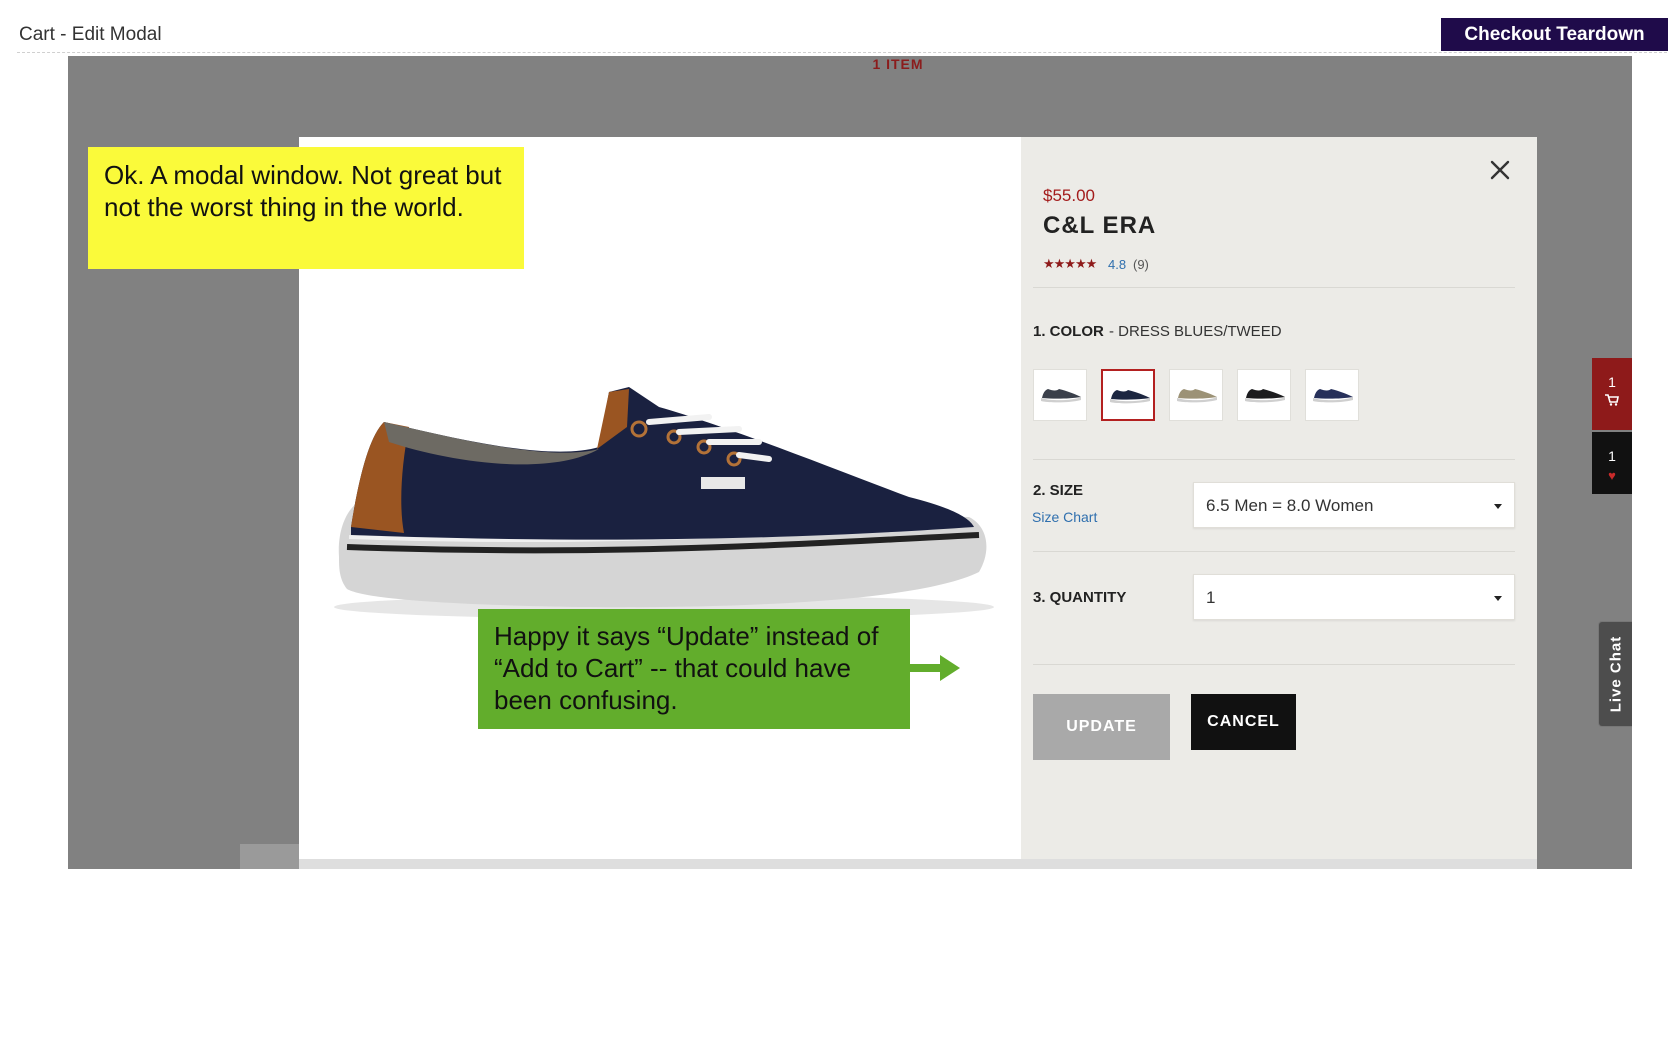  Describe the element at coordinates (1080, 597) in the screenshot. I see `quantity-step-label: 3. QUANTITY` at that location.